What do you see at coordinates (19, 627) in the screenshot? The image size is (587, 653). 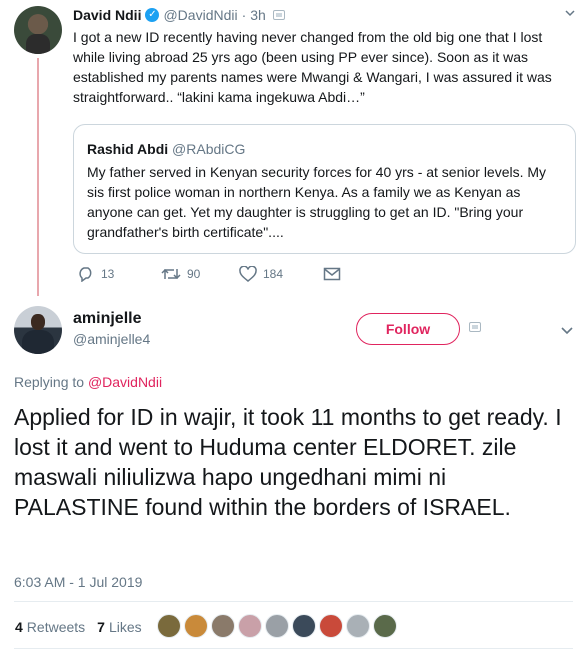 I see `retweets-count: 4` at bounding box center [19, 627].